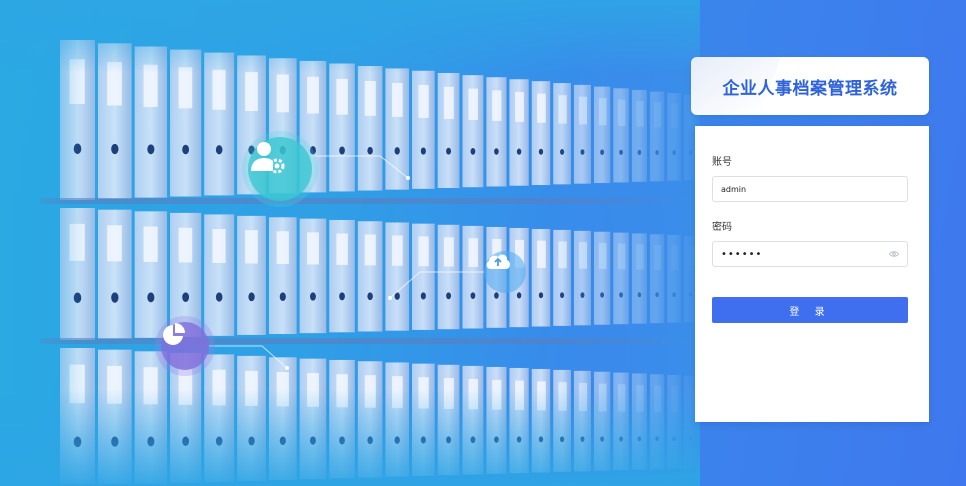 The width and height of the screenshot is (966, 486). Describe the element at coordinates (722, 162) in the screenshot. I see `account-label: 账号` at that location.